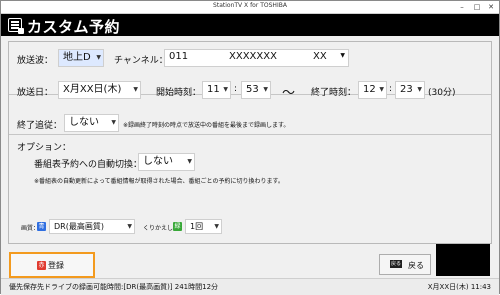 The height and width of the screenshot is (295, 500). Describe the element at coordinates (252, 89) in the screenshot. I see `start-min-value: 53` at that location.